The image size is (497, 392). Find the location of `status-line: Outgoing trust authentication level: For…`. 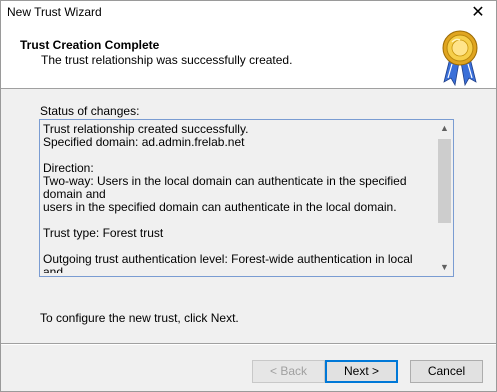

status-line: Outgoing trust authentication level: For… is located at coordinates (229, 263).